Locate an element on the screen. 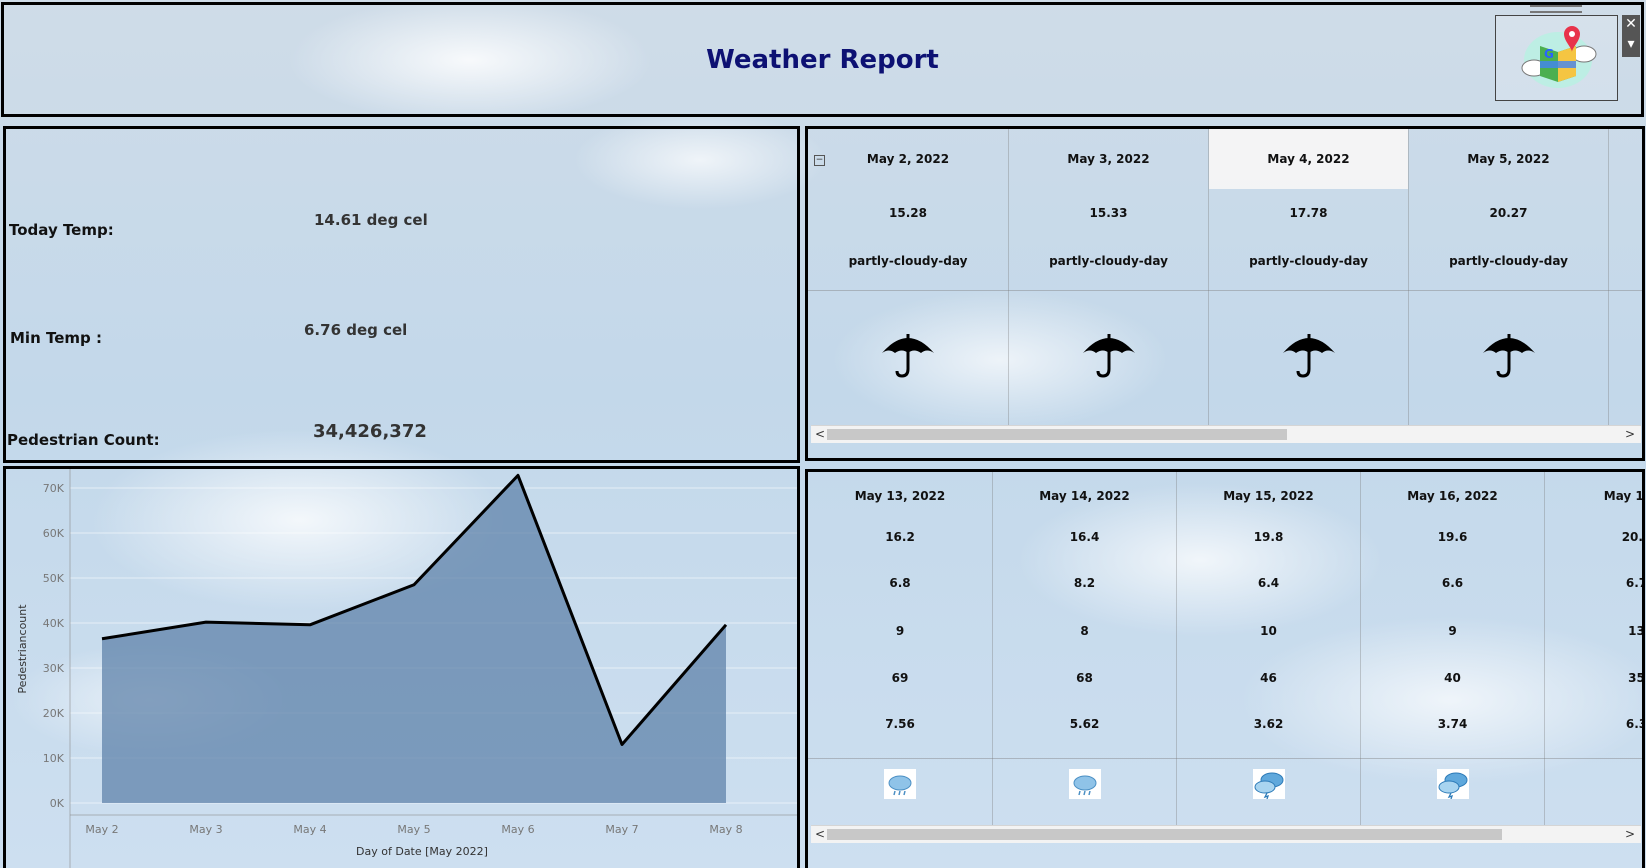 This screenshot has width=1646, height=868. temperature-cell: 17.78 is located at coordinates (1308, 213).